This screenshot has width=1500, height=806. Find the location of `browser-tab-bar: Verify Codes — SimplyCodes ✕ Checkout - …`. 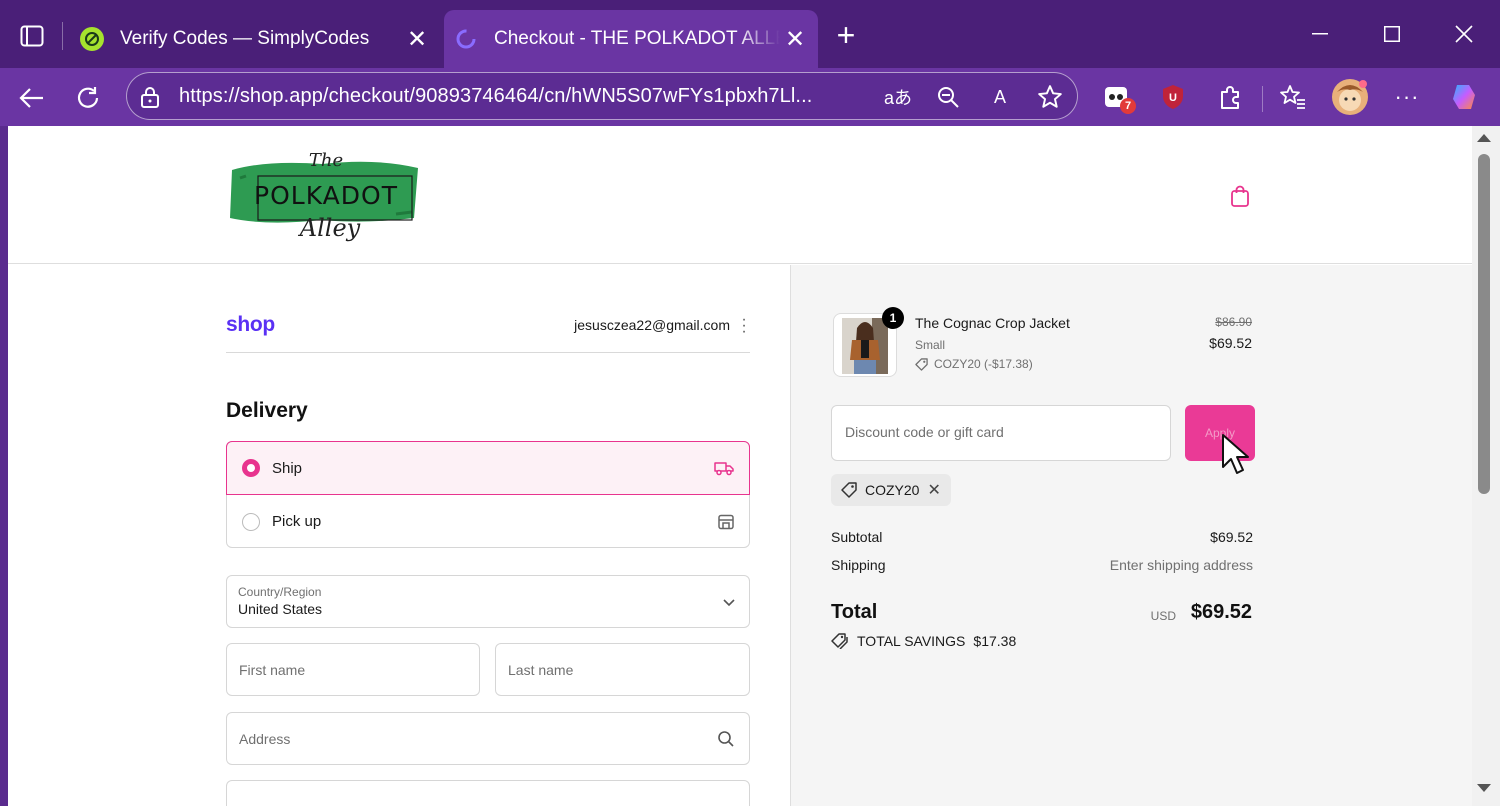

browser-tab-bar: Verify Codes — SimplyCodes ✕ Checkout - … is located at coordinates (750, 34).